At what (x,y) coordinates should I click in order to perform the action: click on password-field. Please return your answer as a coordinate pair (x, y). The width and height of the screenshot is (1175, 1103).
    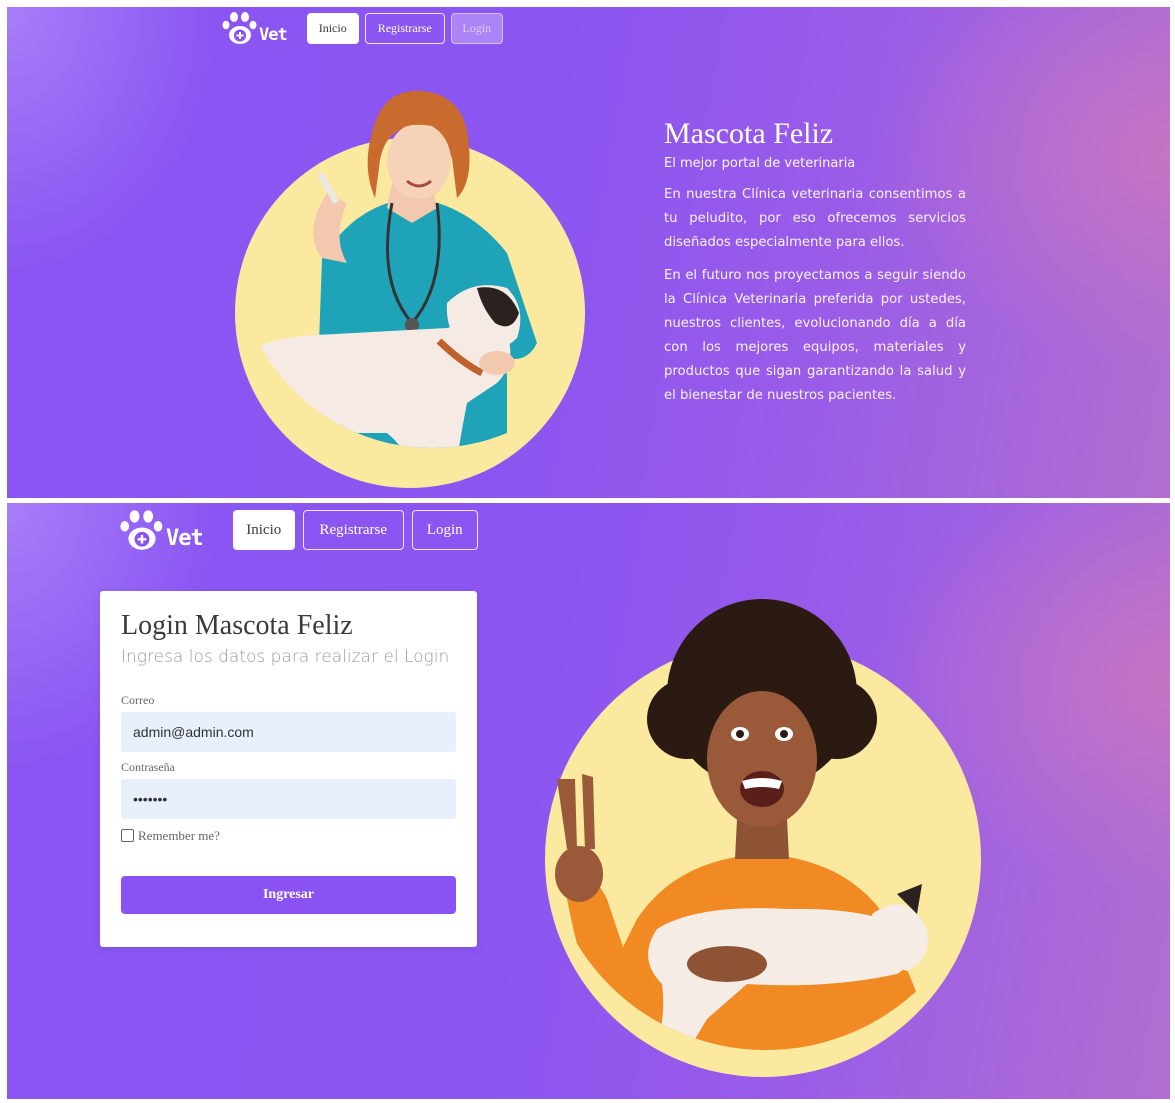
    Looking at the image, I should click on (288, 798).